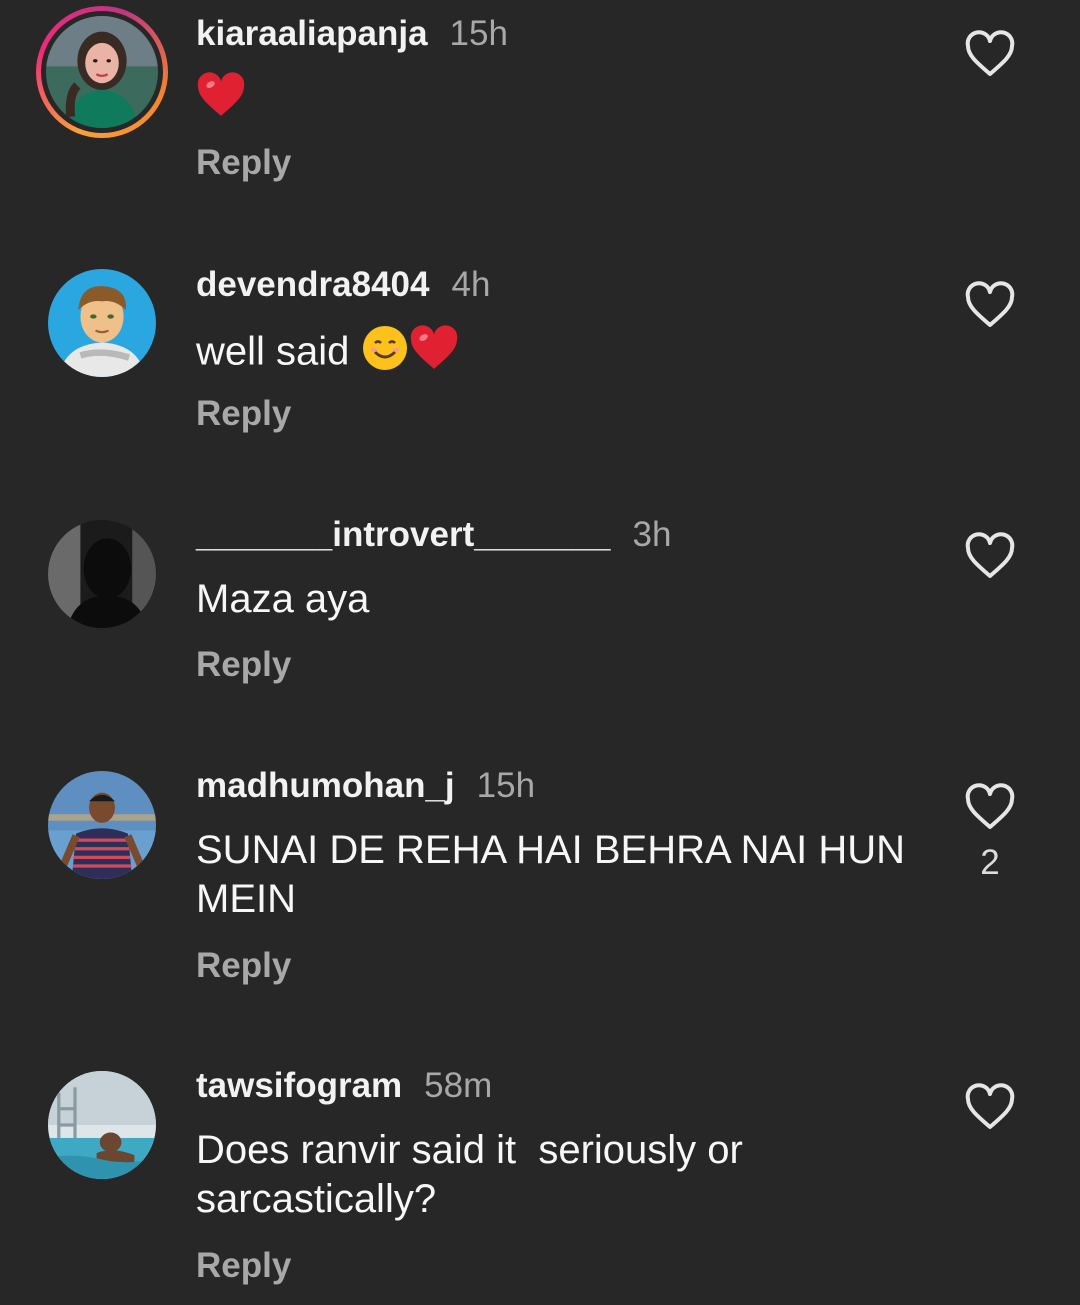 This screenshot has width=1080, height=1305. I want to click on like-count: 2, so click(990, 862).